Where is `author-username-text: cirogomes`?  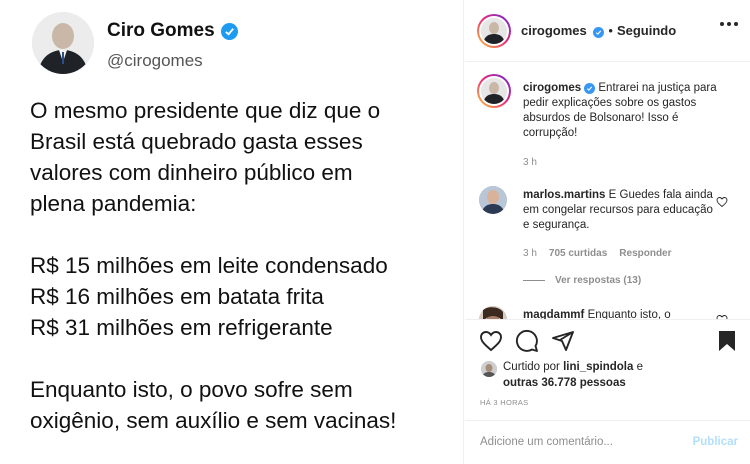 author-username-text: cirogomes is located at coordinates (554, 30).